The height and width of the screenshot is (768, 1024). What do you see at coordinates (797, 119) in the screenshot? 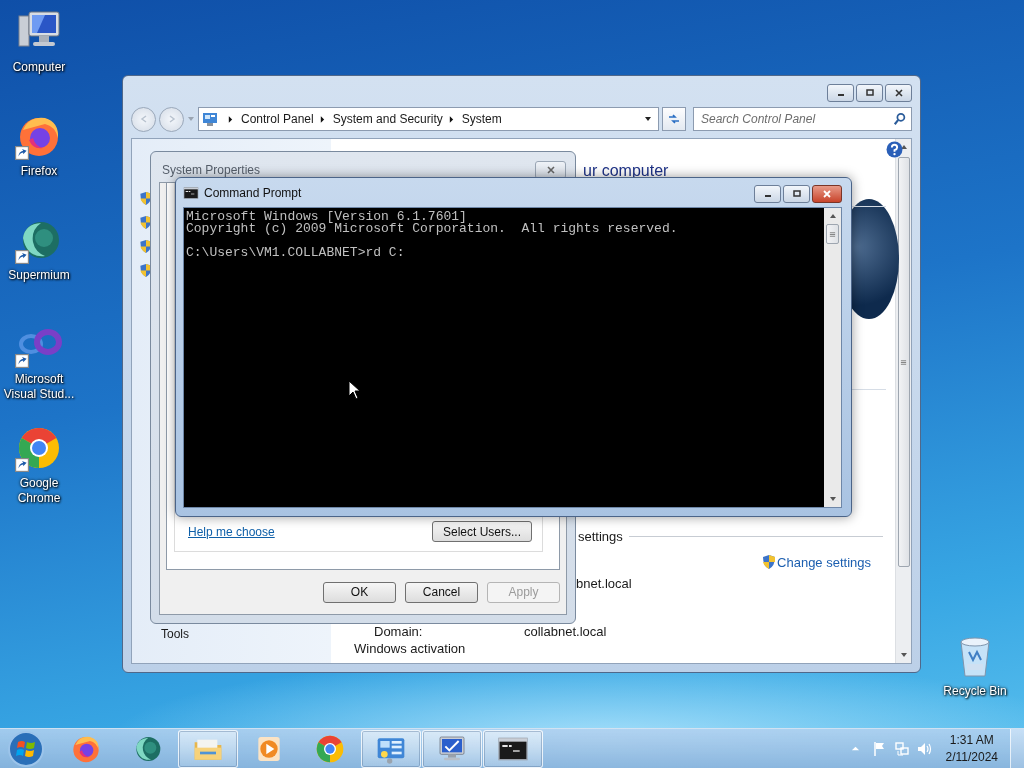
I see `search-input: Search Control Panel` at bounding box center [797, 119].